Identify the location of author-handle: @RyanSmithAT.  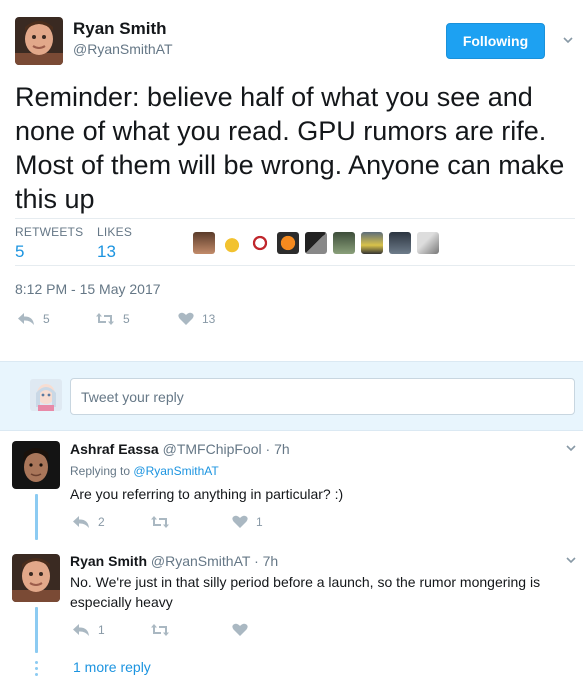
(123, 49).